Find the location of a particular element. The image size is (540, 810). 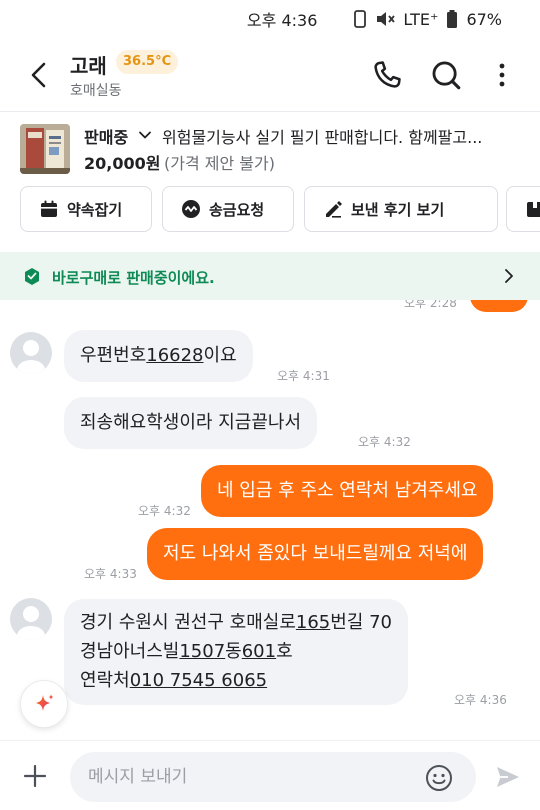

partner-name: 고래 is located at coordinates (88, 66).